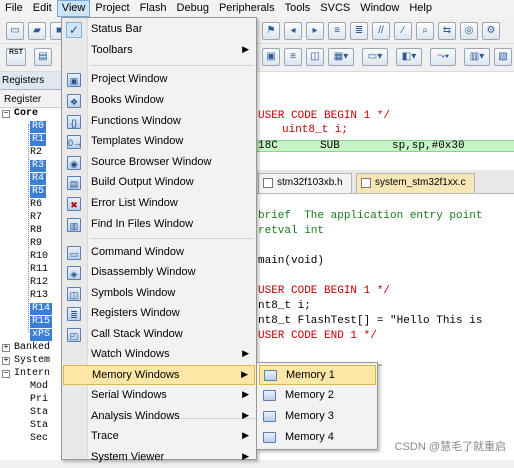 Image resolution: width=514 pixels, height=468 pixels. Describe the element at coordinates (30, 283) in the screenshot. I see `register-row: R12` at that location.